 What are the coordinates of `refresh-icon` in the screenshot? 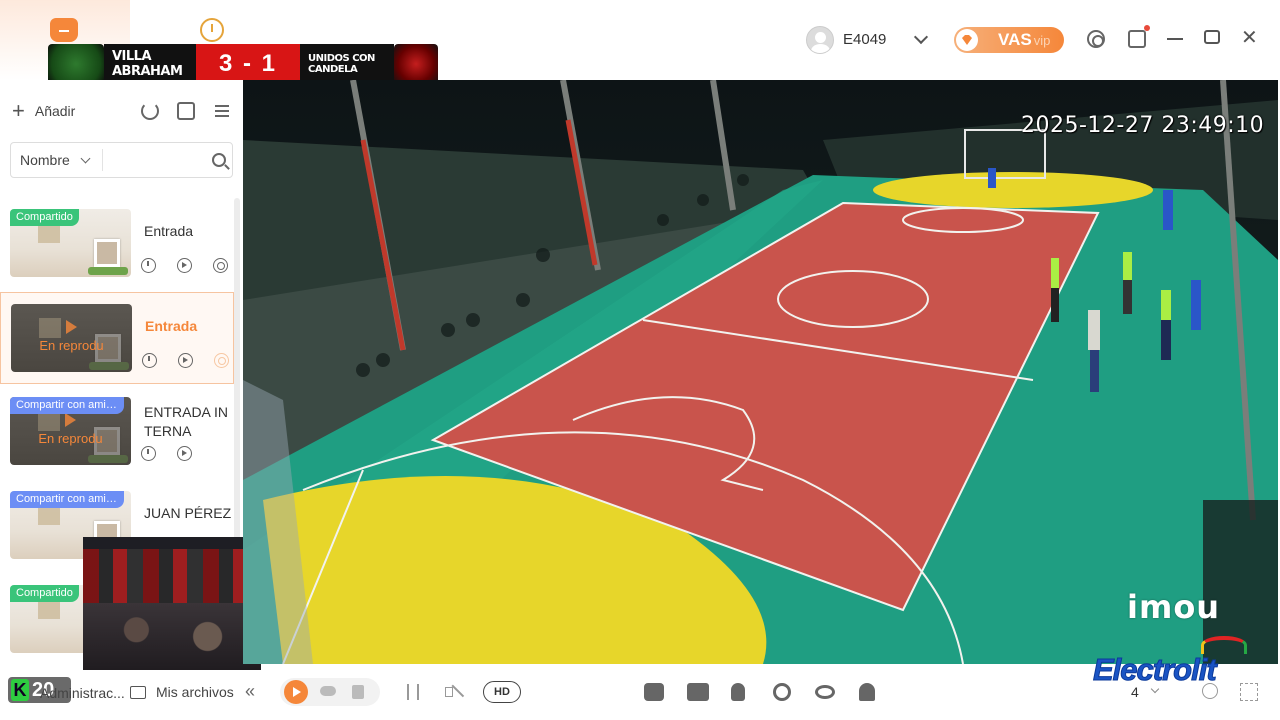 It's located at (150, 111).